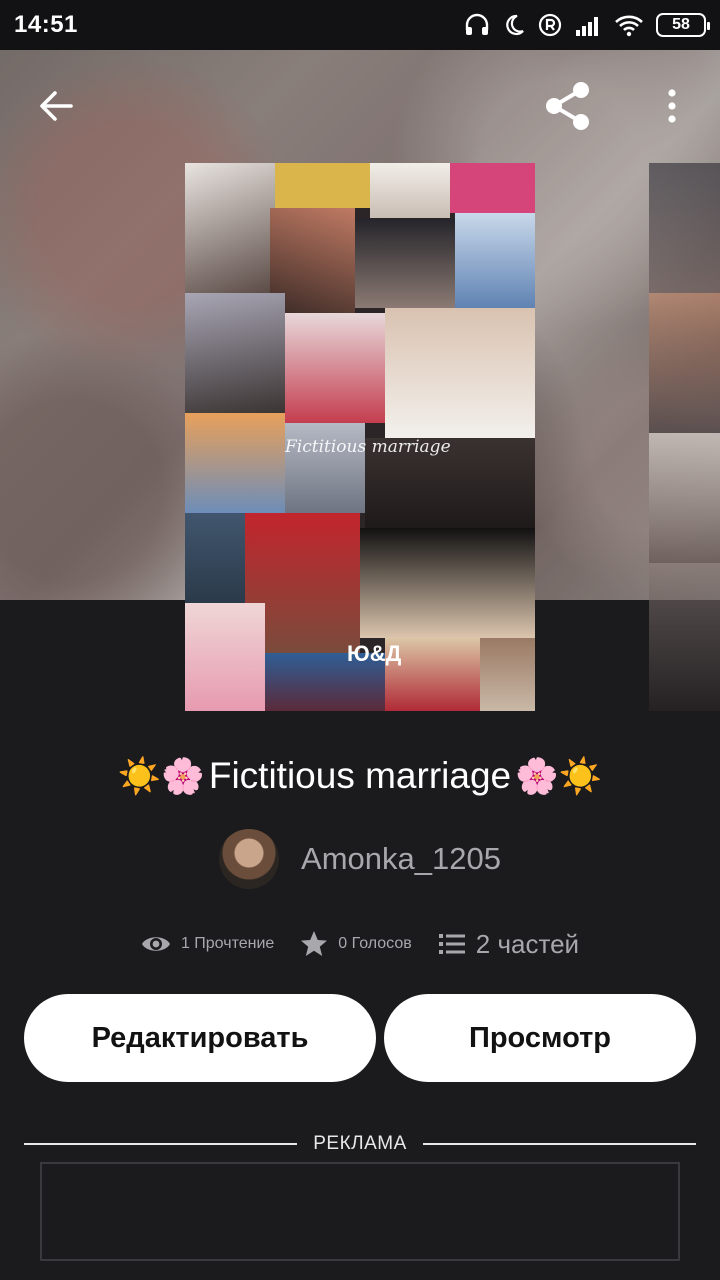  I want to click on list-icon, so click(451, 944).